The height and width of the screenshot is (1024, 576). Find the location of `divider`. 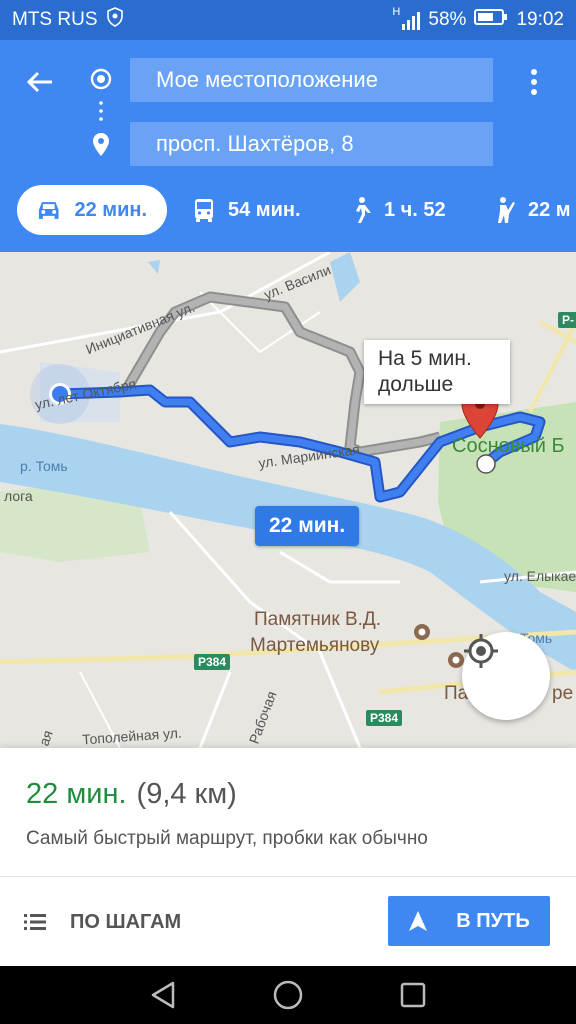

divider is located at coordinates (288, 876).